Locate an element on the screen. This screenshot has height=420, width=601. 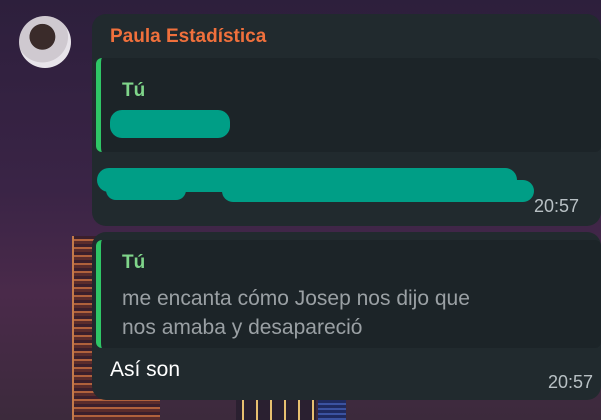
quote-text: me encanta cómo Josep nos dijo que is located at coordinates (296, 298).